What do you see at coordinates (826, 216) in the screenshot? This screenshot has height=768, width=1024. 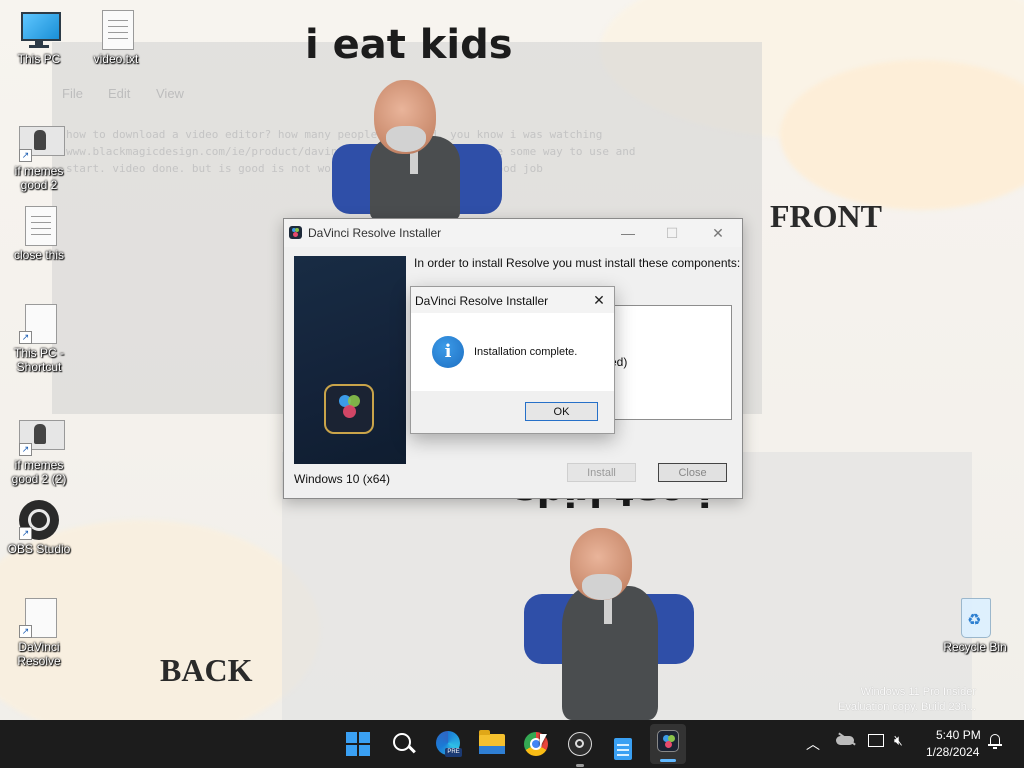 I see `label-front: FRONT` at bounding box center [826, 216].